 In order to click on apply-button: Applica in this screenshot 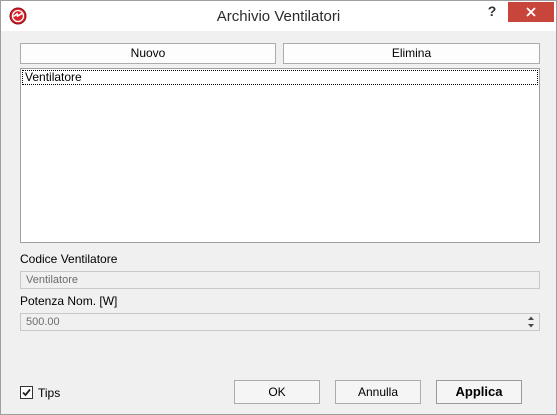, I will do `click(479, 392)`.